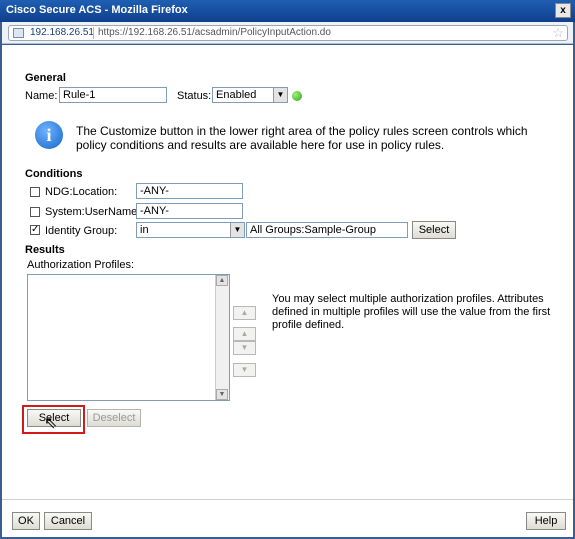 Image resolution: width=575 pixels, height=539 pixels. I want to click on identity-group-value-field: All Groups:Sample-Group, so click(327, 230).